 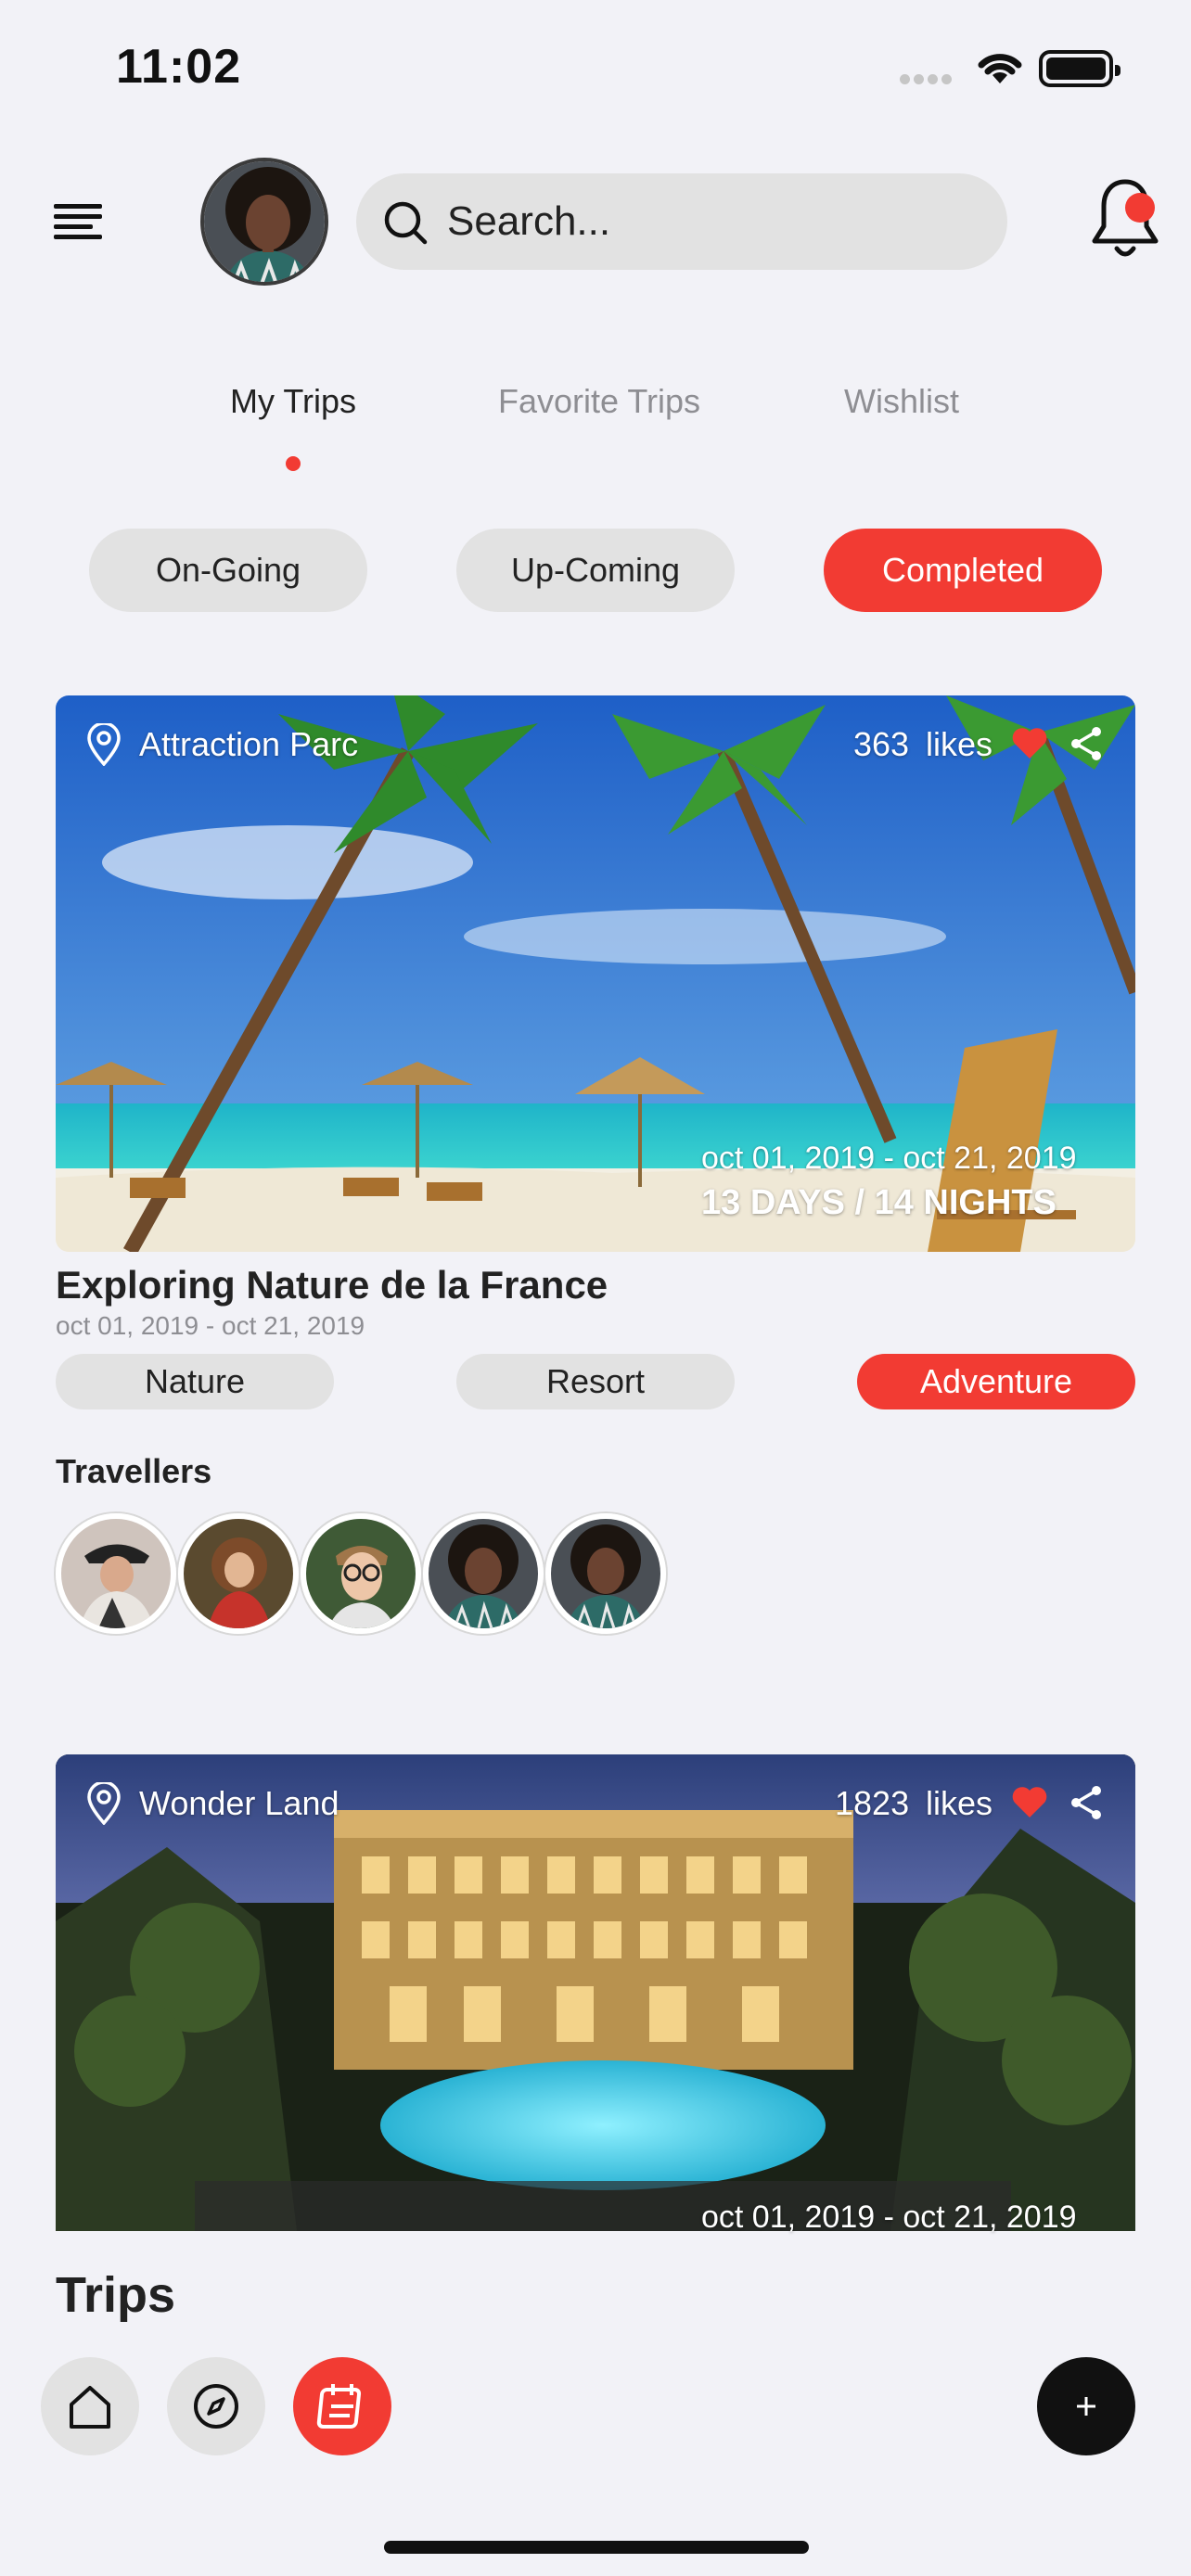 I want to click on notification-bell-icon, so click(x=1125, y=218).